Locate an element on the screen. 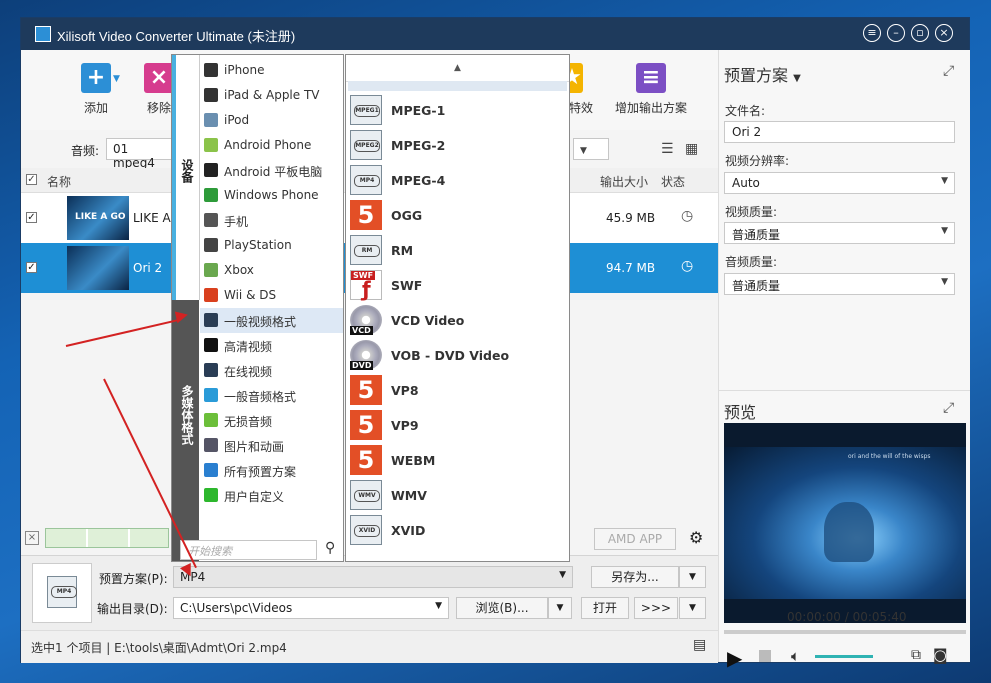 The height and width of the screenshot is (683, 991). menu-item-music-note: 一般音频格式 is located at coordinates (271, 395).